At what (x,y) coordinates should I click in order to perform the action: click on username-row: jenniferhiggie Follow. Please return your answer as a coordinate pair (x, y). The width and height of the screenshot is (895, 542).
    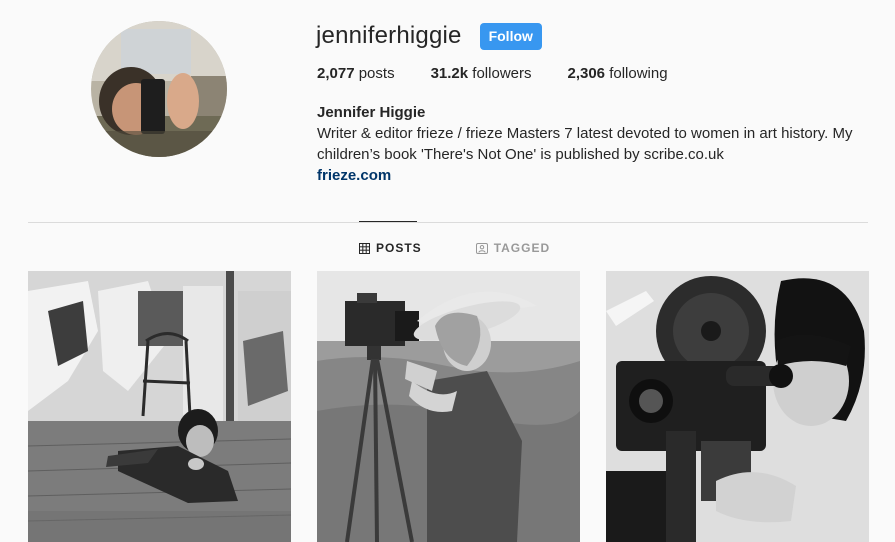
    Looking at the image, I should click on (429, 36).